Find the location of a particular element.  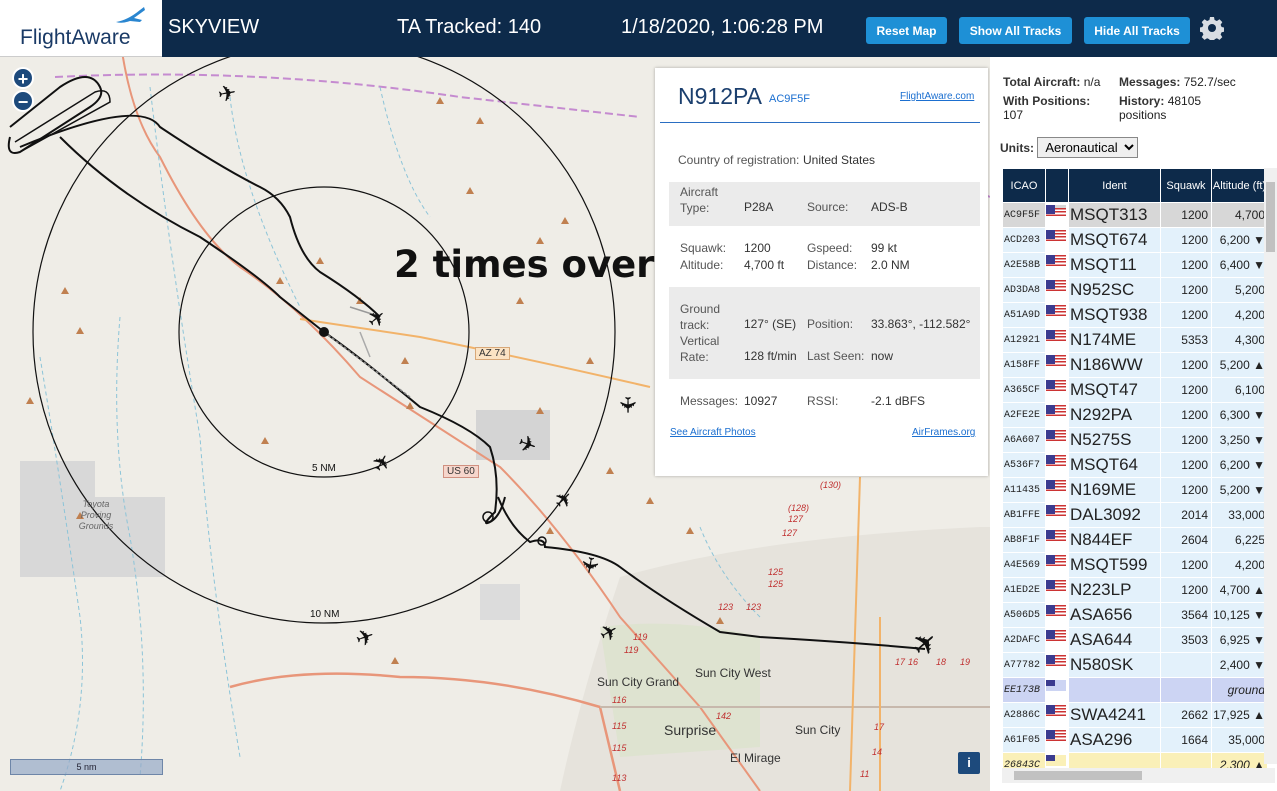

show-all-tracks-button: Show All Tracks is located at coordinates (1015, 30).